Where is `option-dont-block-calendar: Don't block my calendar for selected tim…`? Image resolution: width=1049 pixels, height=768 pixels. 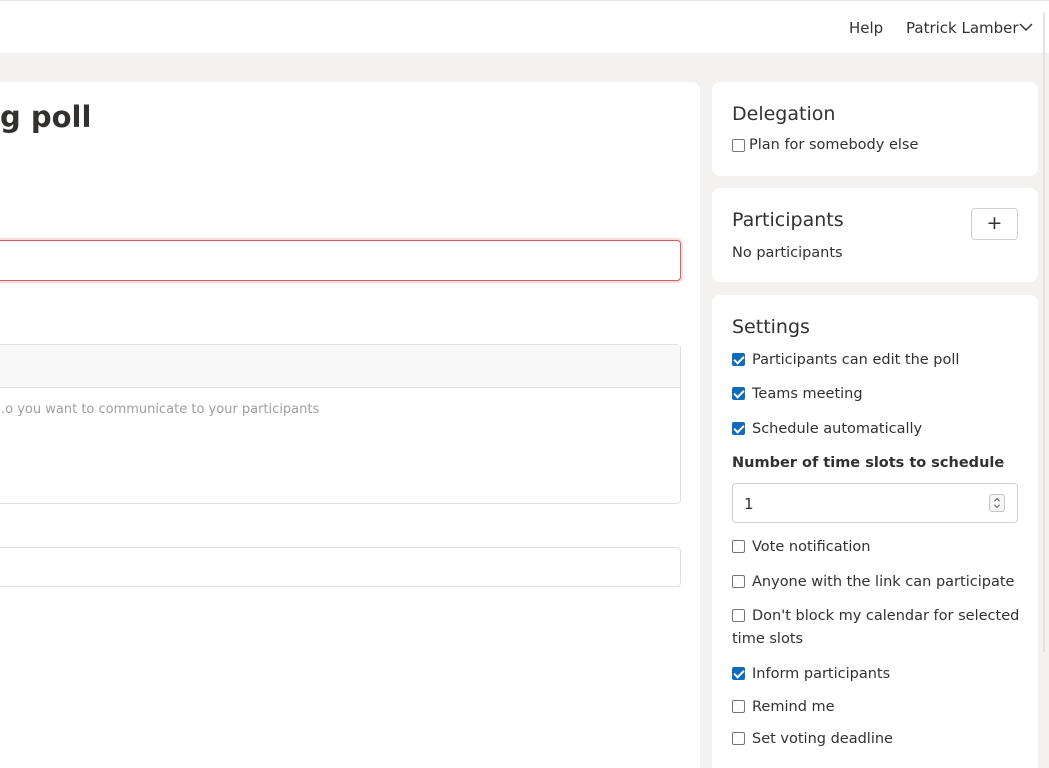 option-dont-block-calendar: Don't block my calendar for selected tim… is located at coordinates (877, 628).